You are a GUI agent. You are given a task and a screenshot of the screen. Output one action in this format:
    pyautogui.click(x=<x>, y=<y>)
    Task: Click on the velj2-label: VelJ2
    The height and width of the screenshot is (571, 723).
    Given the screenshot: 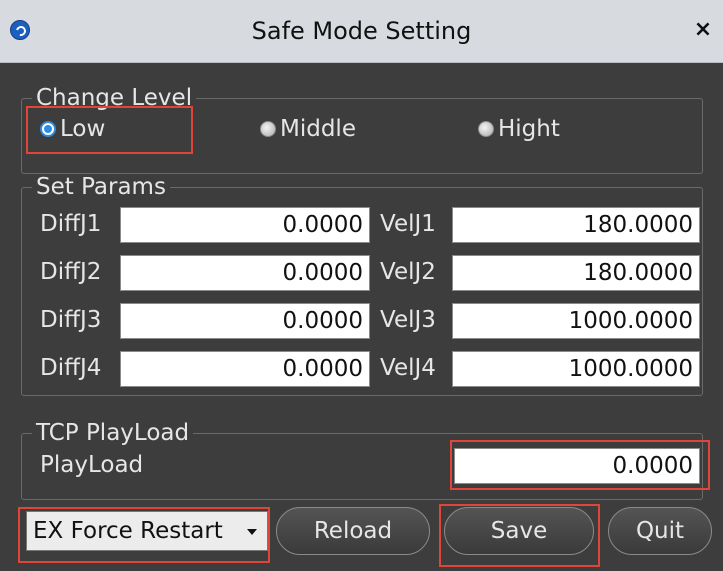 What is the action you would take?
    pyautogui.click(x=408, y=272)
    